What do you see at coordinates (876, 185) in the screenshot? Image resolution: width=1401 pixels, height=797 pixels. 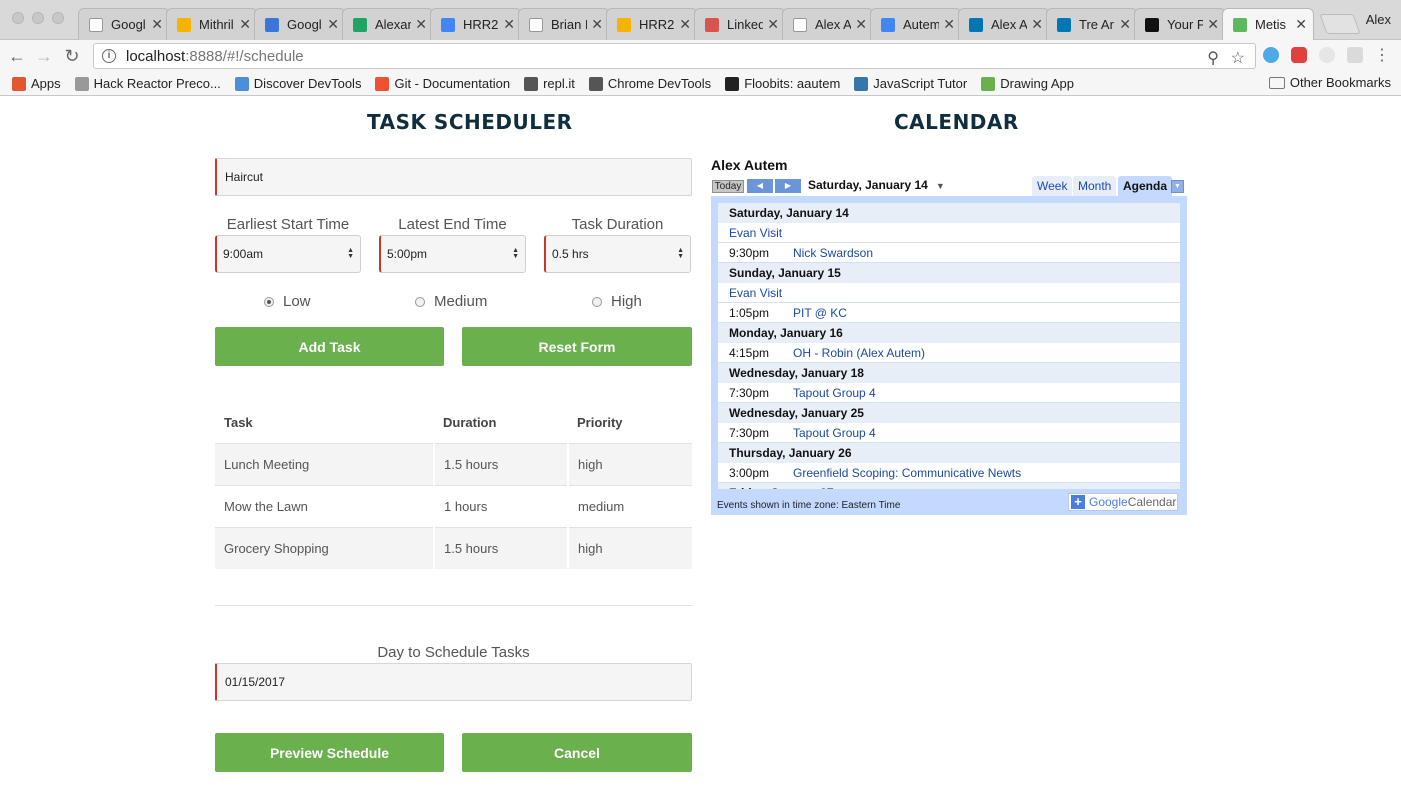 I see `current-date-dropdown: Saturday, January 14 ▼` at bounding box center [876, 185].